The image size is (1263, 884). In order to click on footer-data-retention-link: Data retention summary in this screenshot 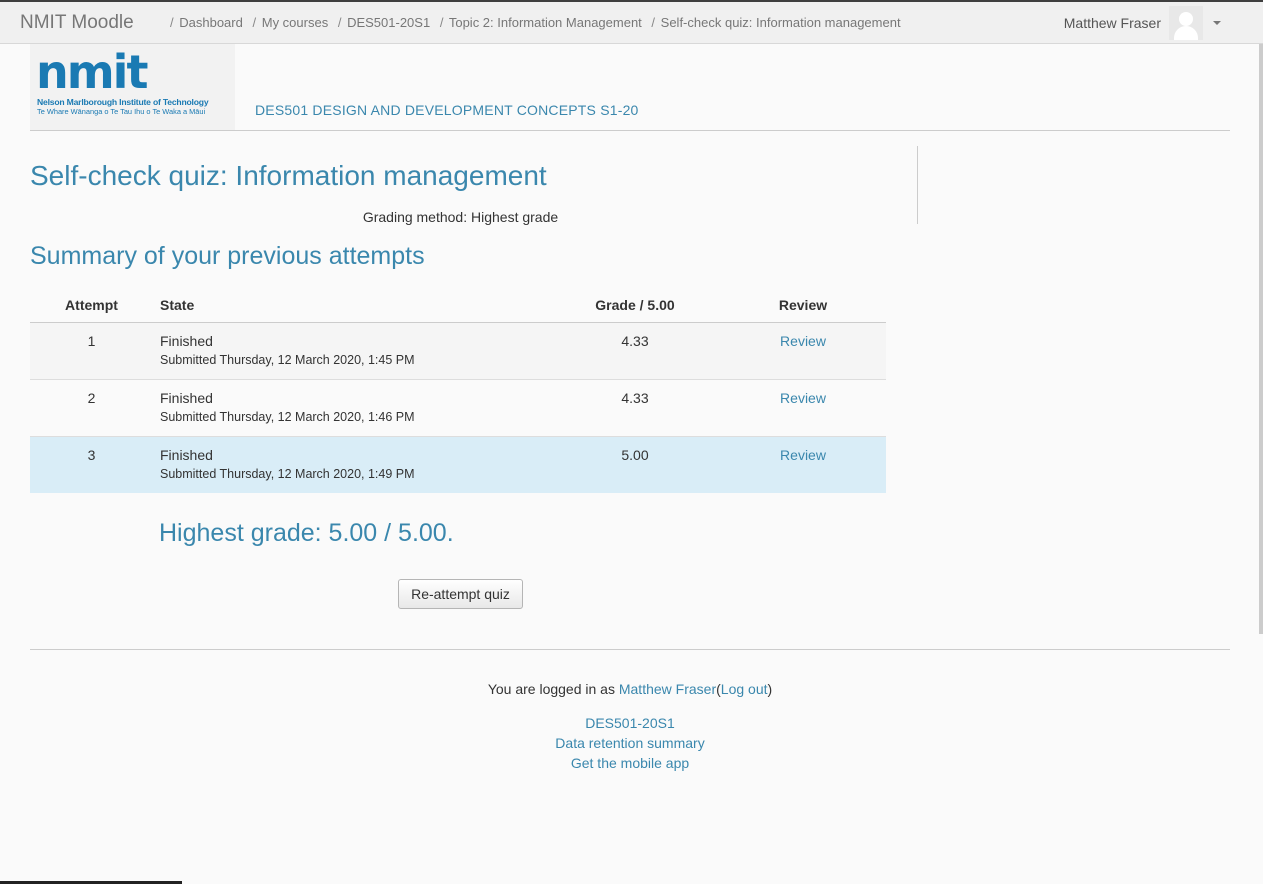, I will do `click(630, 743)`.